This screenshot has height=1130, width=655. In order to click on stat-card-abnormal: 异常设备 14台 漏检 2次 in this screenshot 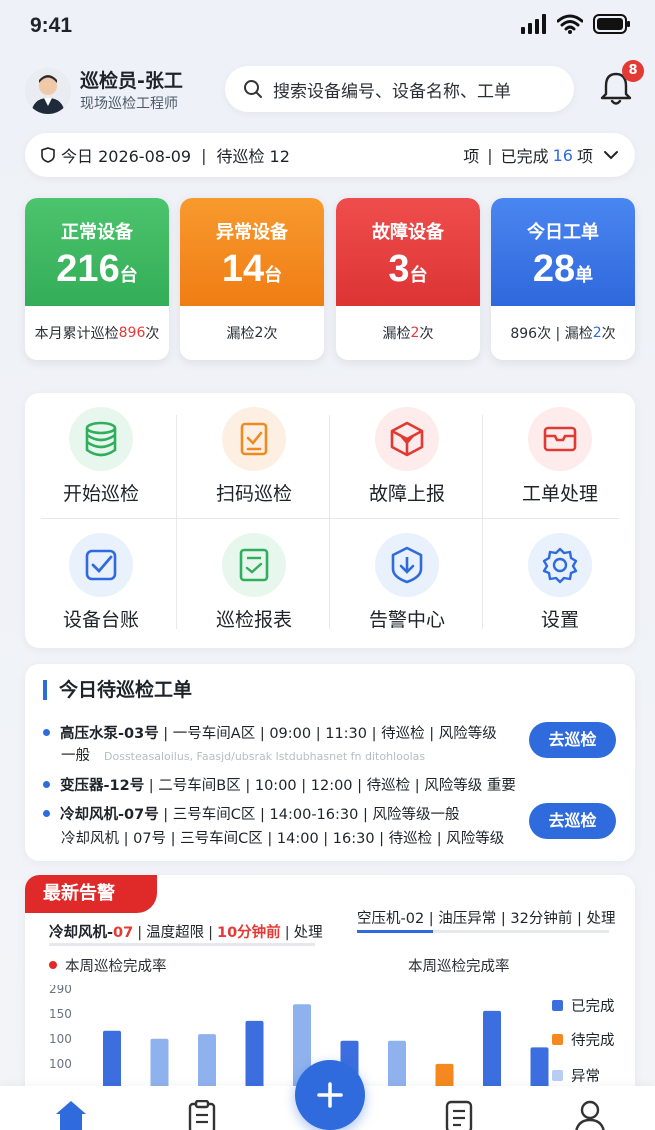, I will do `click(252, 279)`.